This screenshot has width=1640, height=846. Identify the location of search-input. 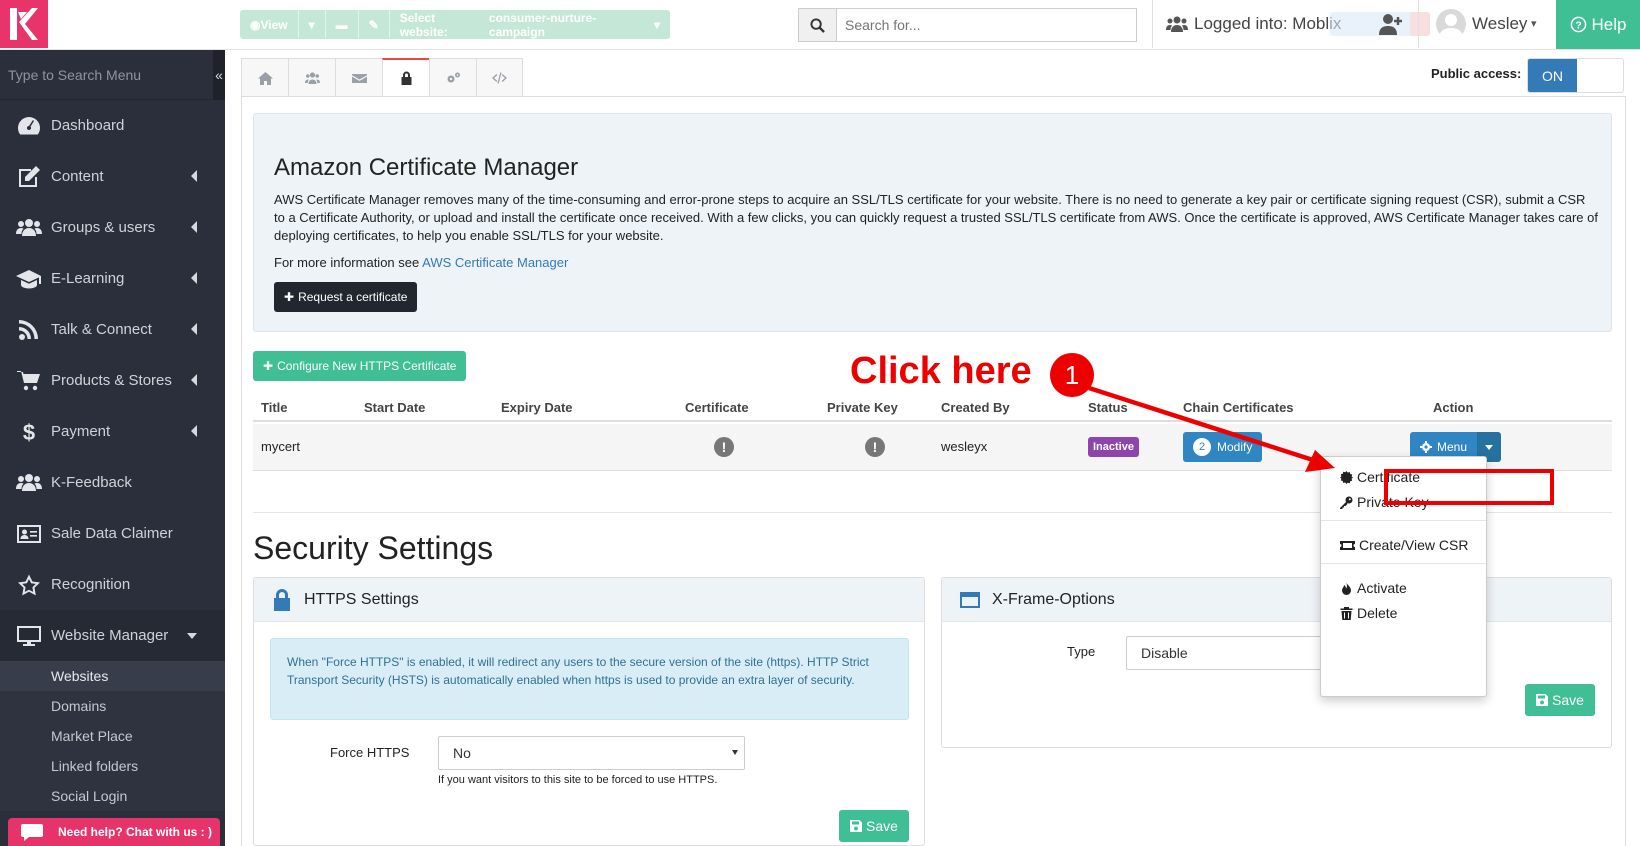
(986, 25).